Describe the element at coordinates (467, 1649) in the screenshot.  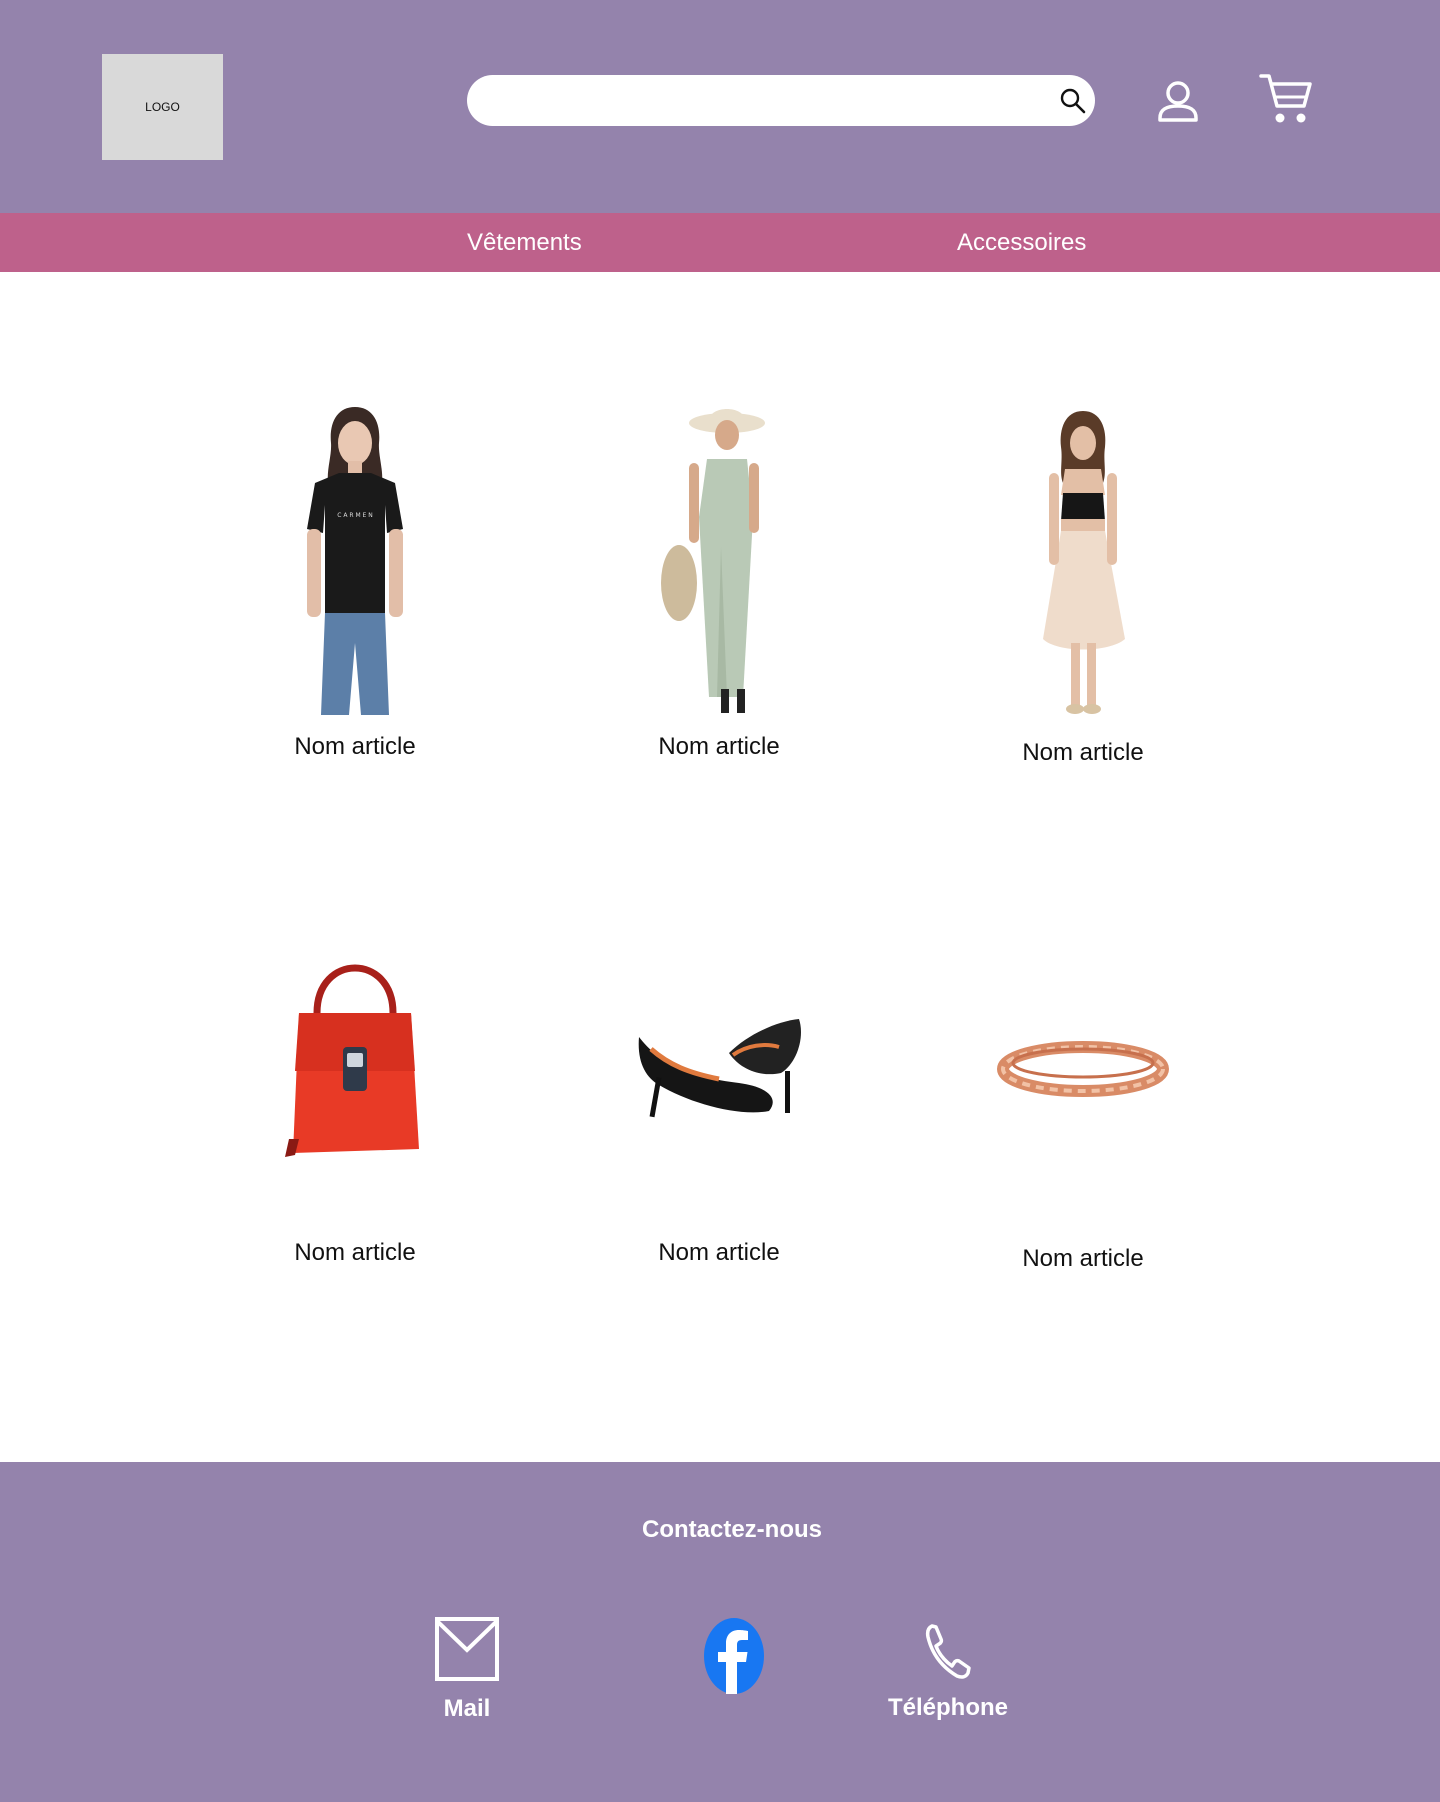
I see `mail-icon` at that location.